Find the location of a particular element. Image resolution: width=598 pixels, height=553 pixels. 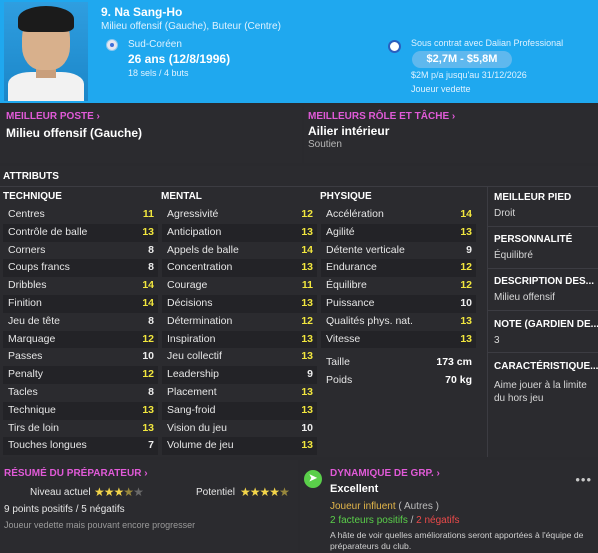

group-factors: 2 facteurs positifs / 2 négatifs is located at coordinates (395, 520).